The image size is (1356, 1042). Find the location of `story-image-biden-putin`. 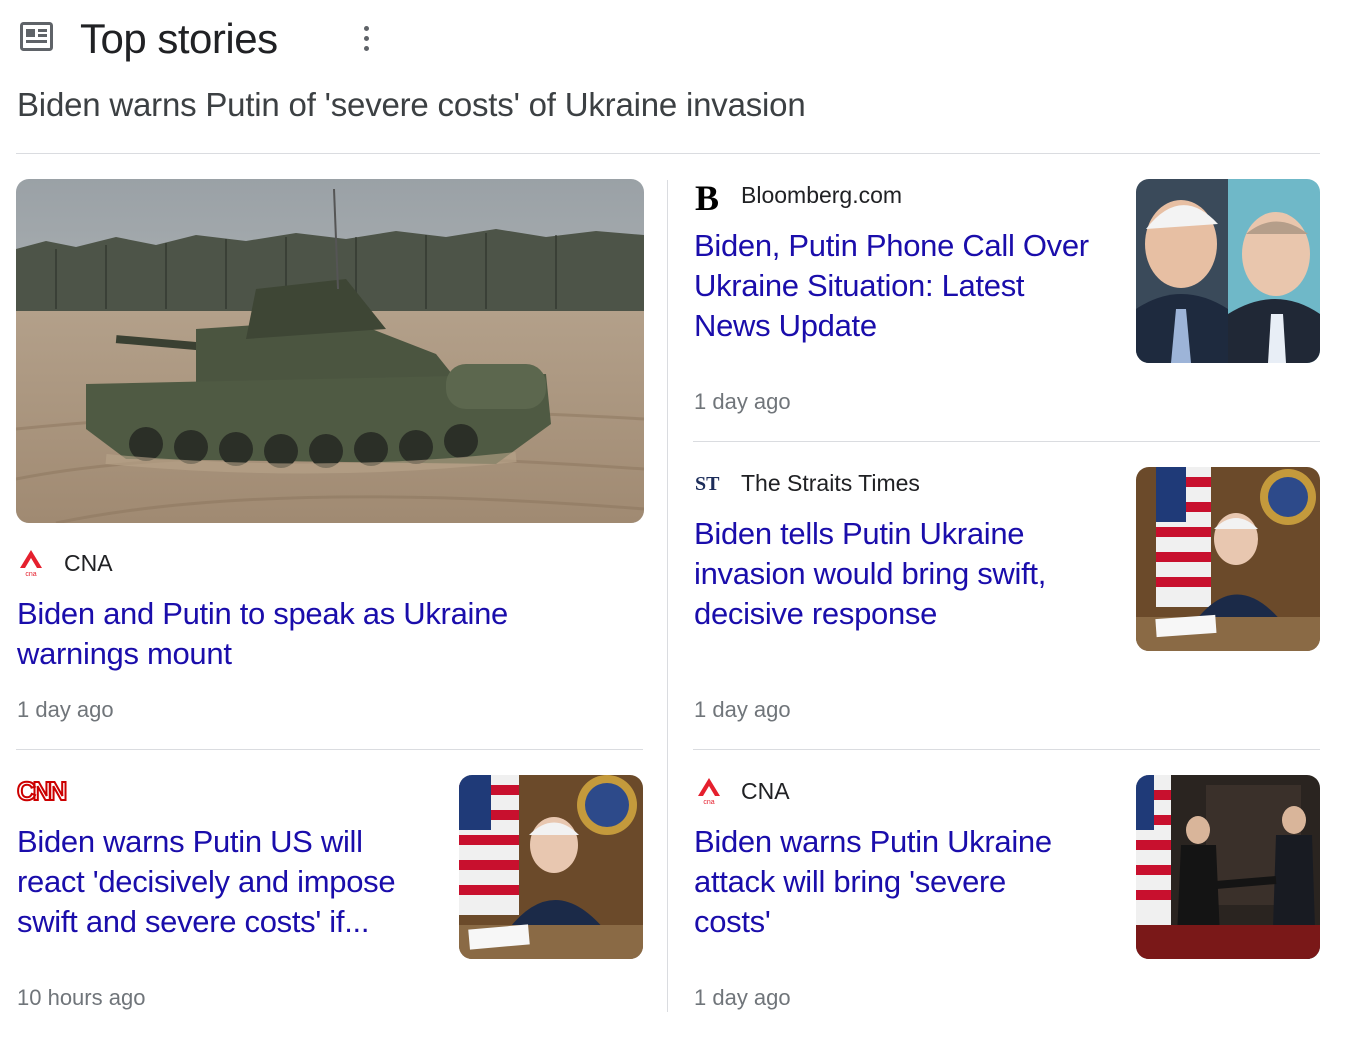

story-image-biden-putin is located at coordinates (1228, 271).